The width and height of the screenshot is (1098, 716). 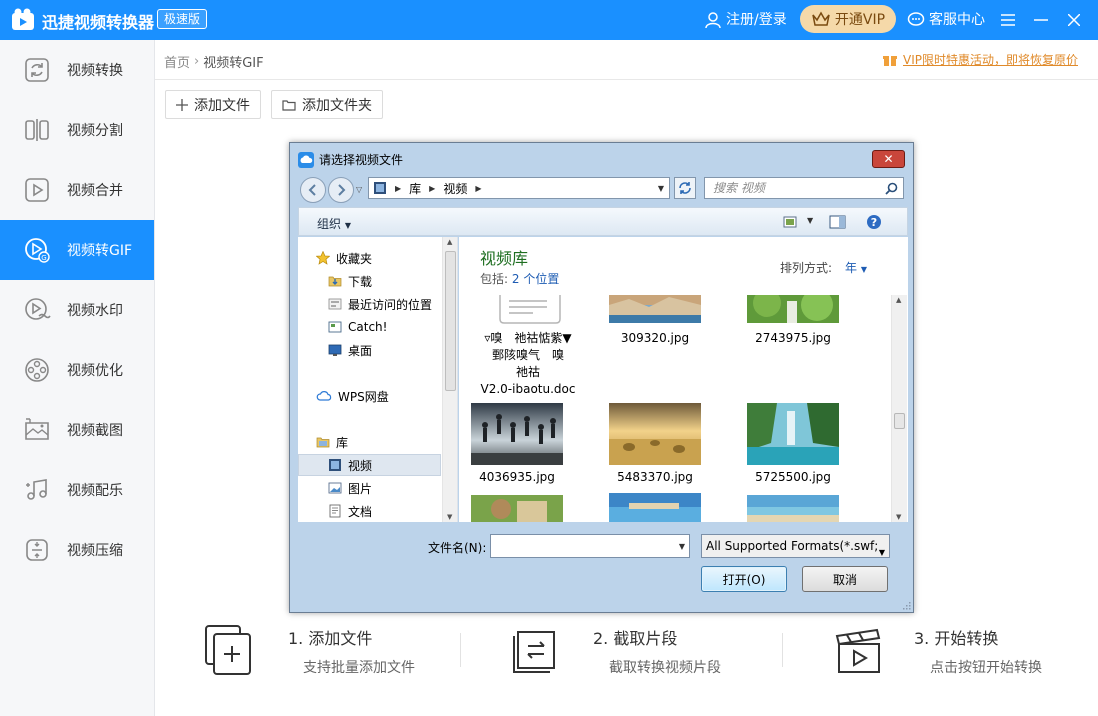 What do you see at coordinates (386, 396) in the screenshot?
I see `tree-item-wps-cloud: WPS网盘` at bounding box center [386, 396].